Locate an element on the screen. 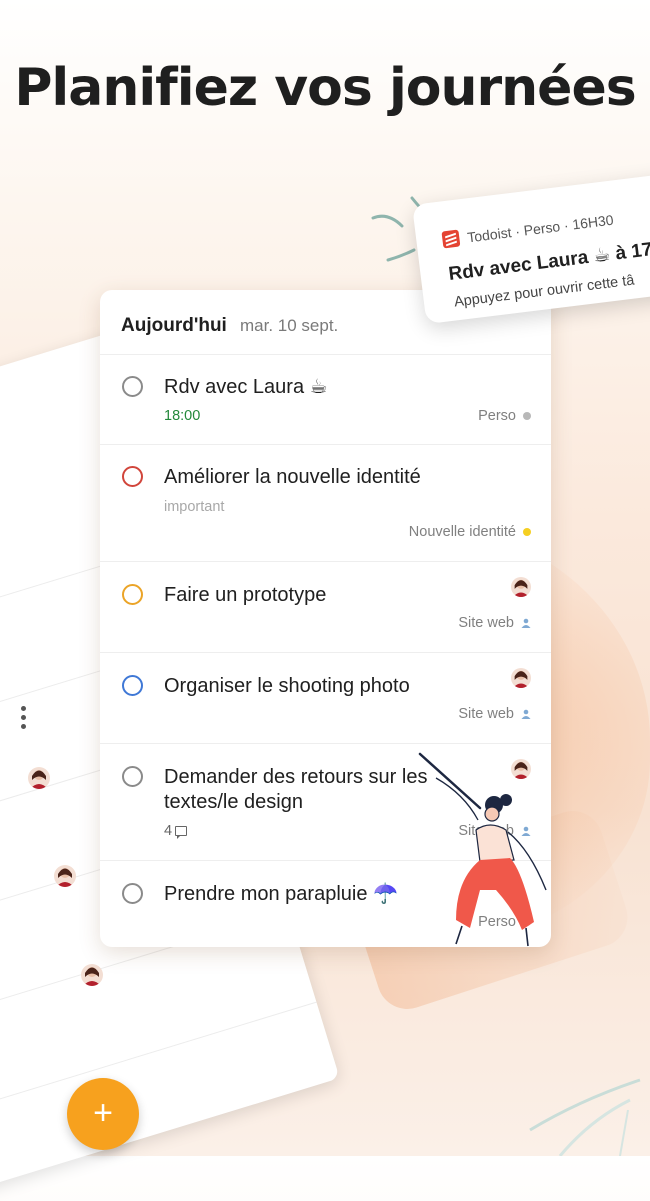 The image size is (650, 1201). project-name: Perso is located at coordinates (497, 416).